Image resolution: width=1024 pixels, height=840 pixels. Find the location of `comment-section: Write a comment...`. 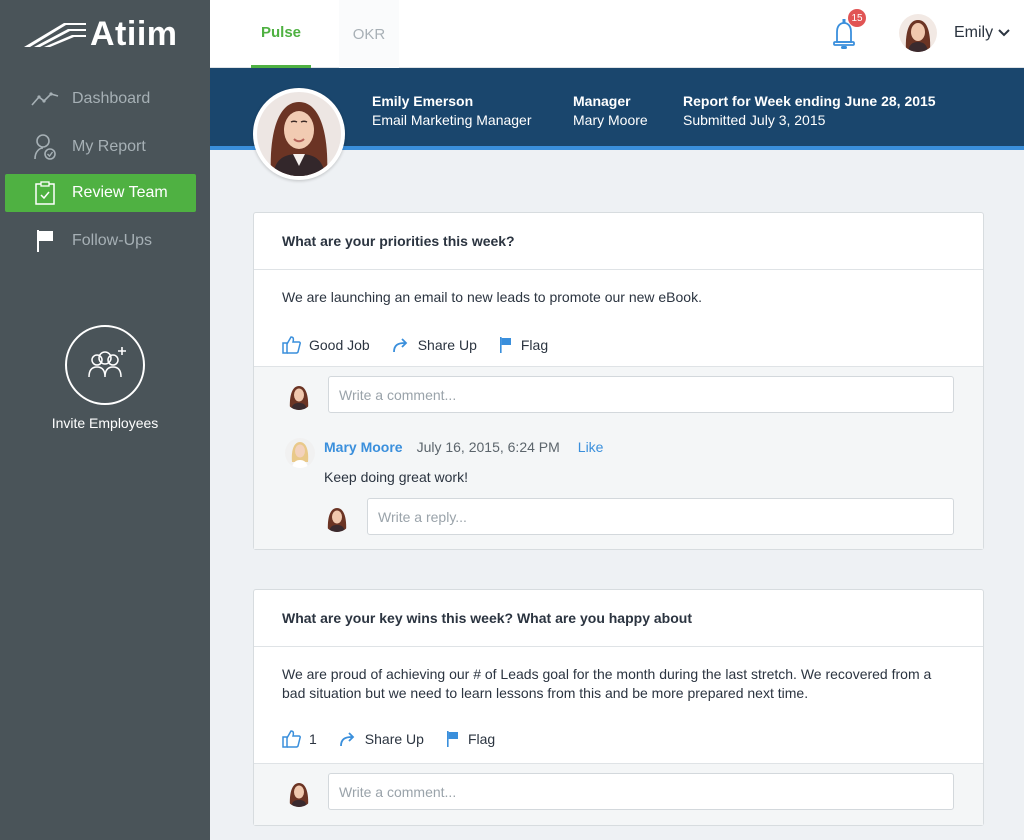

comment-section: Write a comment... is located at coordinates (618, 794).